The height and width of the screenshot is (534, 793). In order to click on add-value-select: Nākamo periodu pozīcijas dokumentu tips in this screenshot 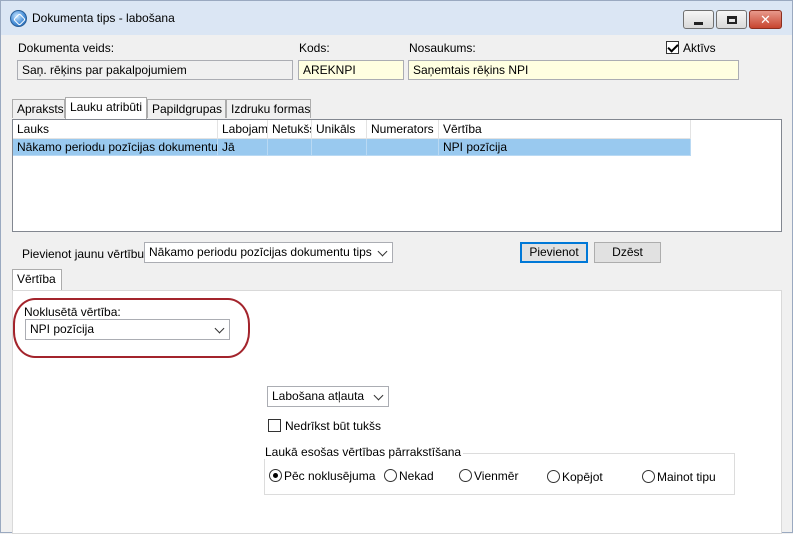, I will do `click(268, 252)`.